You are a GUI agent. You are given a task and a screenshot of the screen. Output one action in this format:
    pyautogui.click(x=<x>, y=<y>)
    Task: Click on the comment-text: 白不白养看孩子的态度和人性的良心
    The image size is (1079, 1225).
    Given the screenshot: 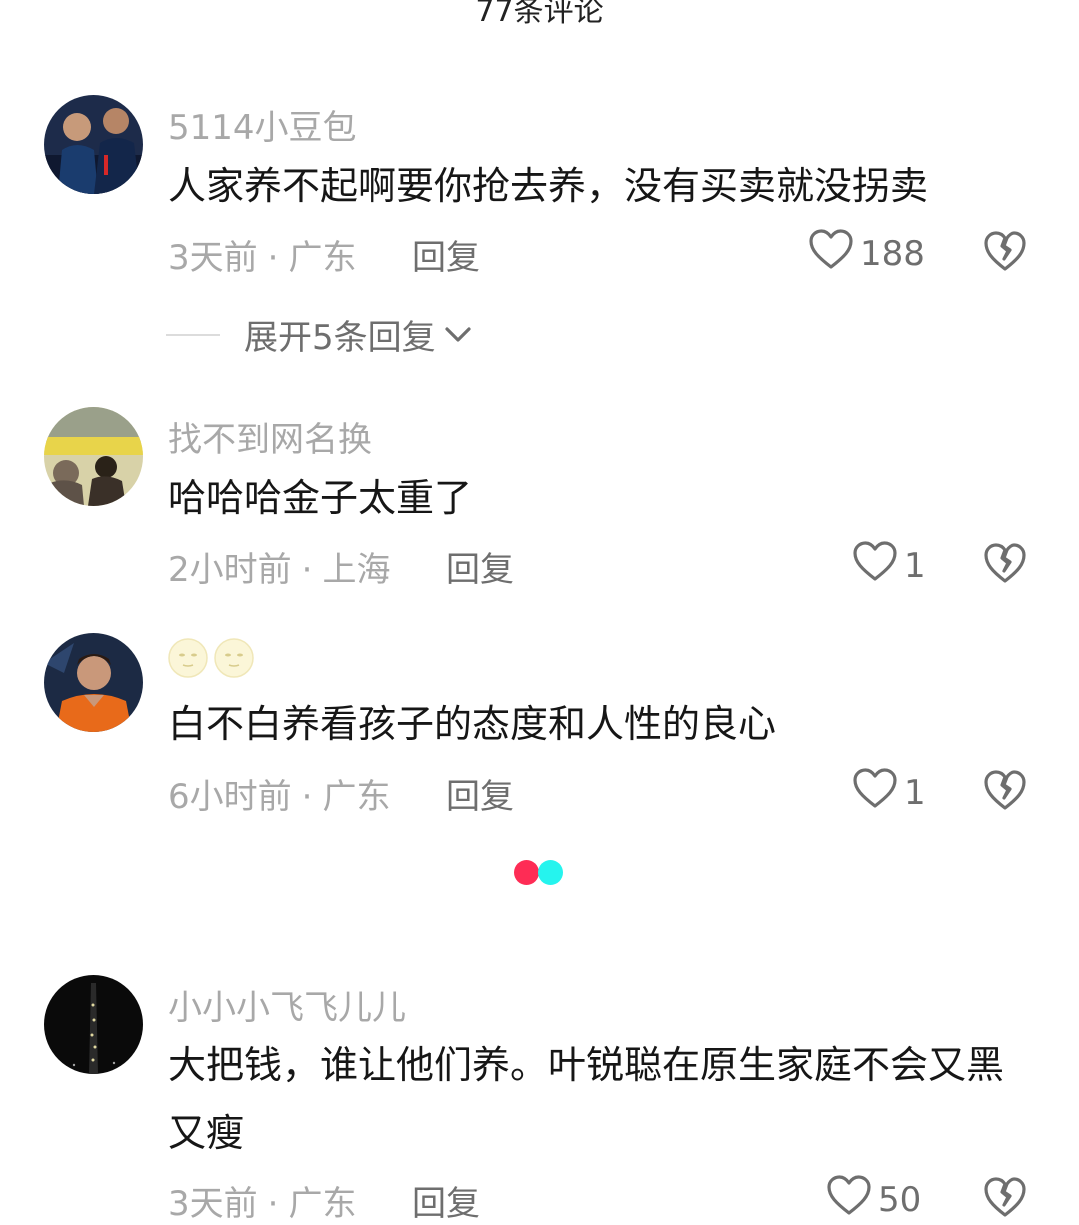 What is the action you would take?
    pyautogui.click(x=472, y=724)
    